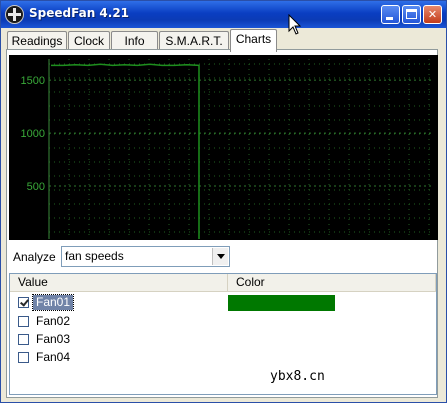 Image resolution: width=447 pixels, height=403 pixels. What do you see at coordinates (23, 302) in the screenshot?
I see `fan01-checkbox` at bounding box center [23, 302].